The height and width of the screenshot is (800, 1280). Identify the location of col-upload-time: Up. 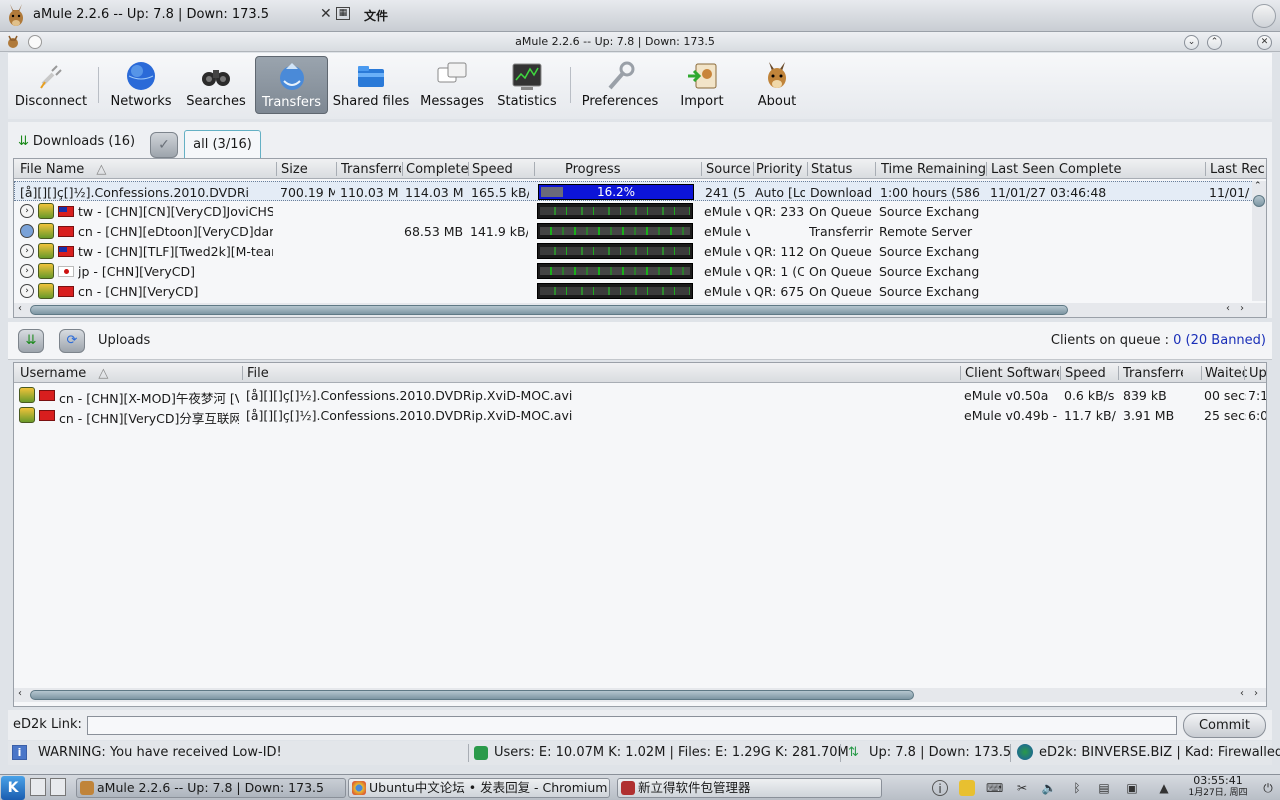
(1257, 373).